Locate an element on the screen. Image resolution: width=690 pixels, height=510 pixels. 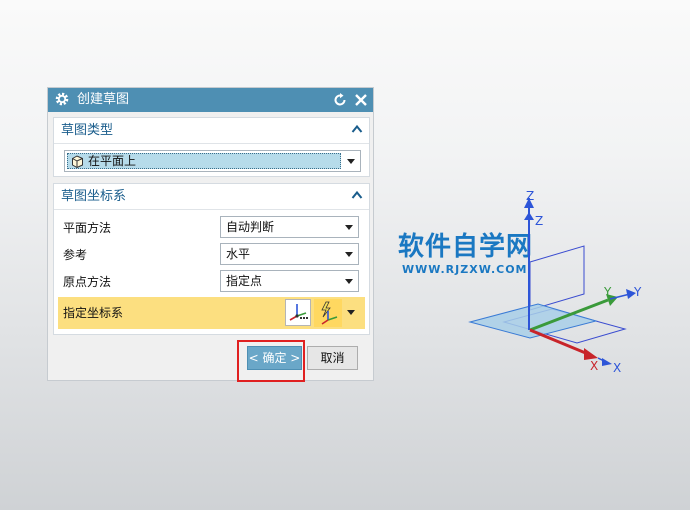
sketch-type-group: 草图类型 在平面上 is located at coordinates (211, 147).